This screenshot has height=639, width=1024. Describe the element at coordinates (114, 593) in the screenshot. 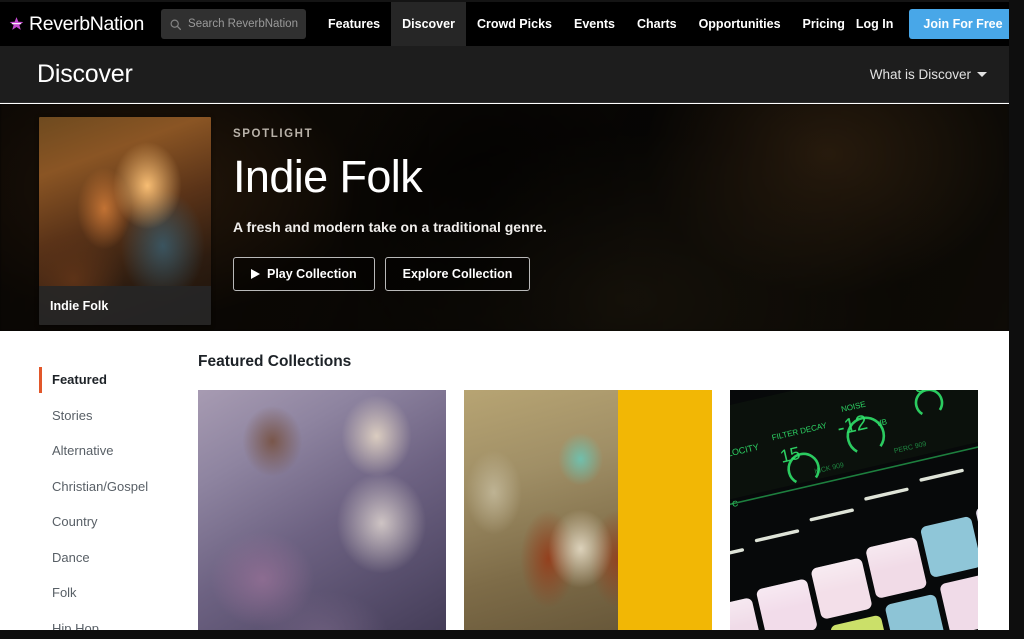

I see `sidebar-item-folk: Folk` at that location.